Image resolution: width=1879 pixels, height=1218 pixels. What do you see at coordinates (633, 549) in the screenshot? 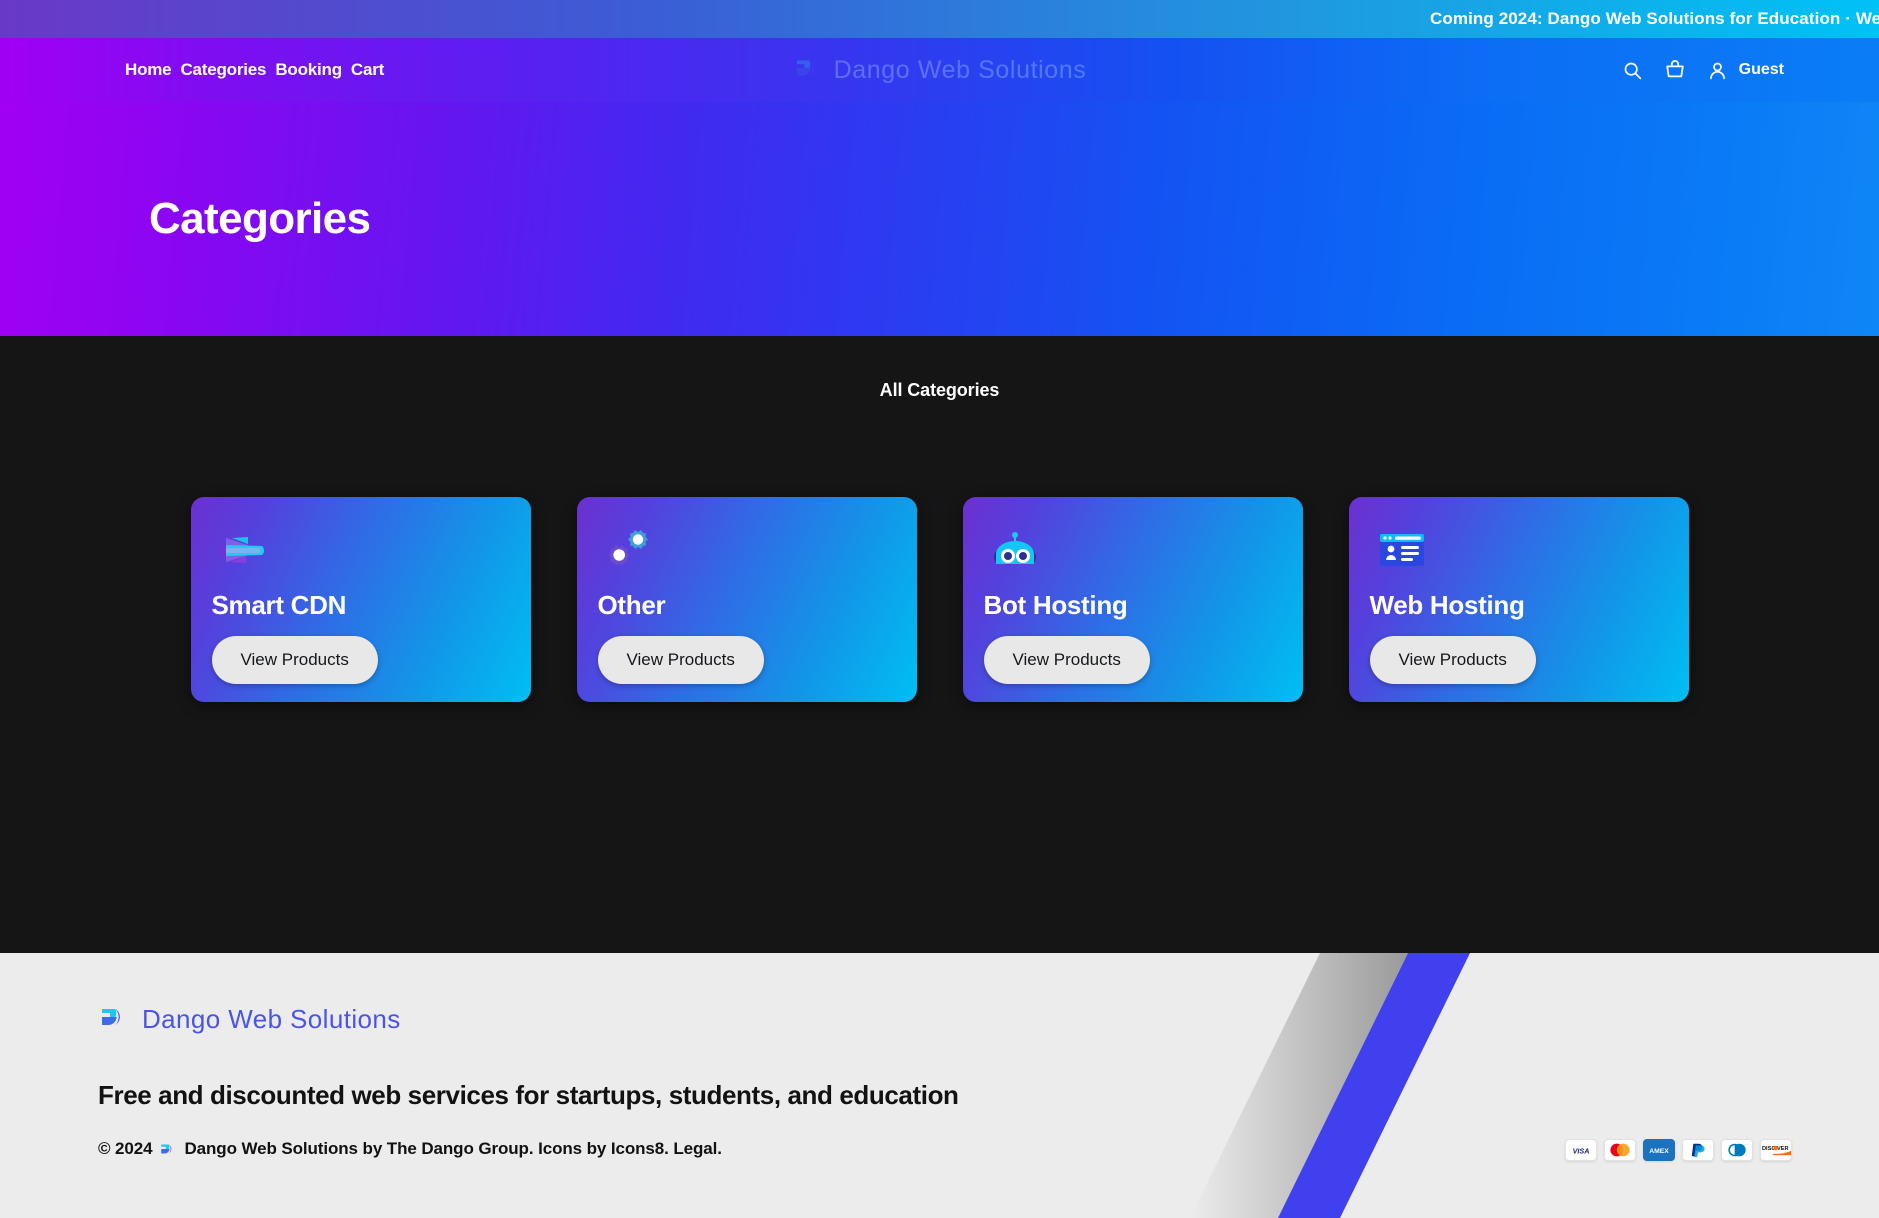
I see `gears-icon` at bounding box center [633, 549].